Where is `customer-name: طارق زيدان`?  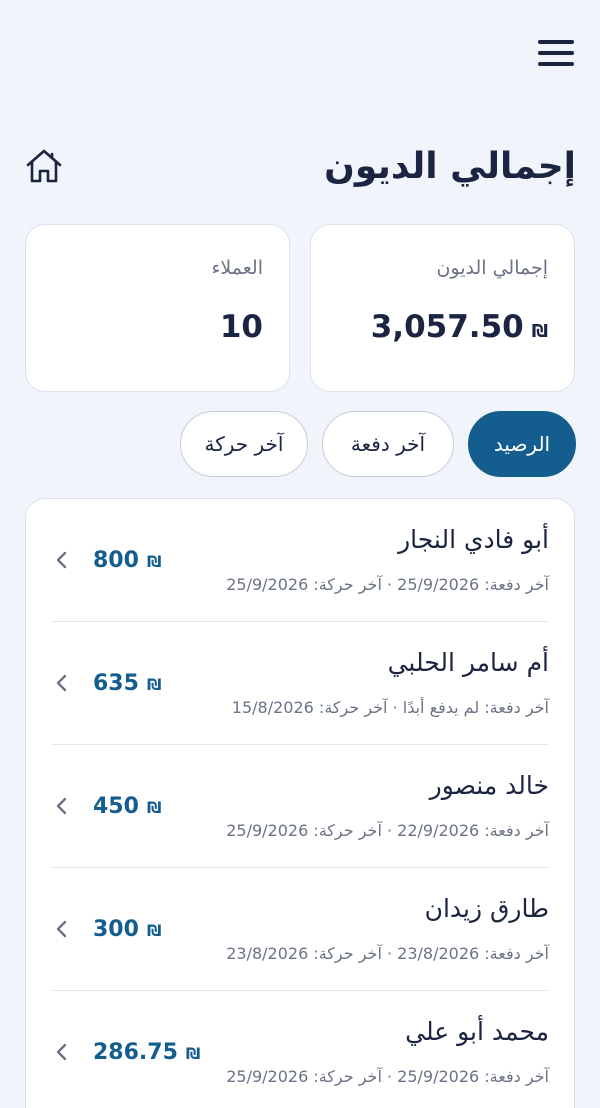 customer-name: طارق زيدان is located at coordinates (486, 908).